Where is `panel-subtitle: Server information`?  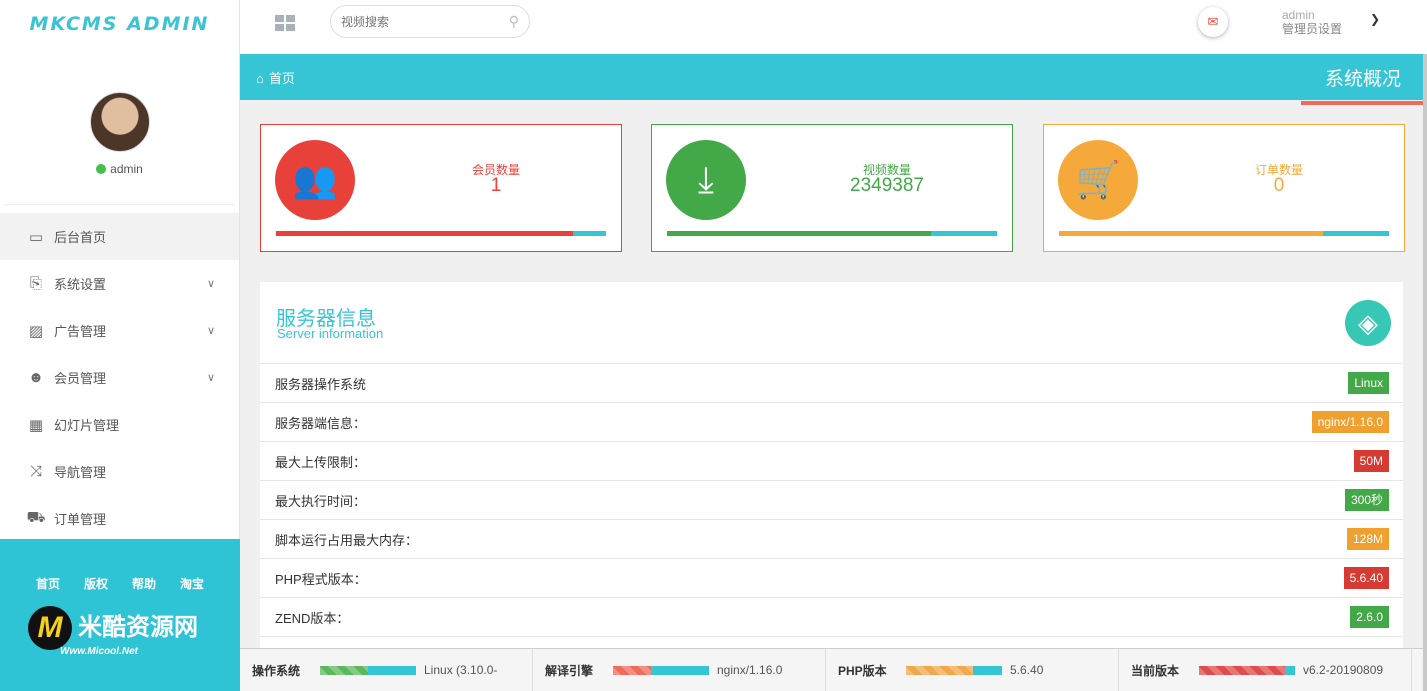 panel-subtitle: Server information is located at coordinates (330, 333).